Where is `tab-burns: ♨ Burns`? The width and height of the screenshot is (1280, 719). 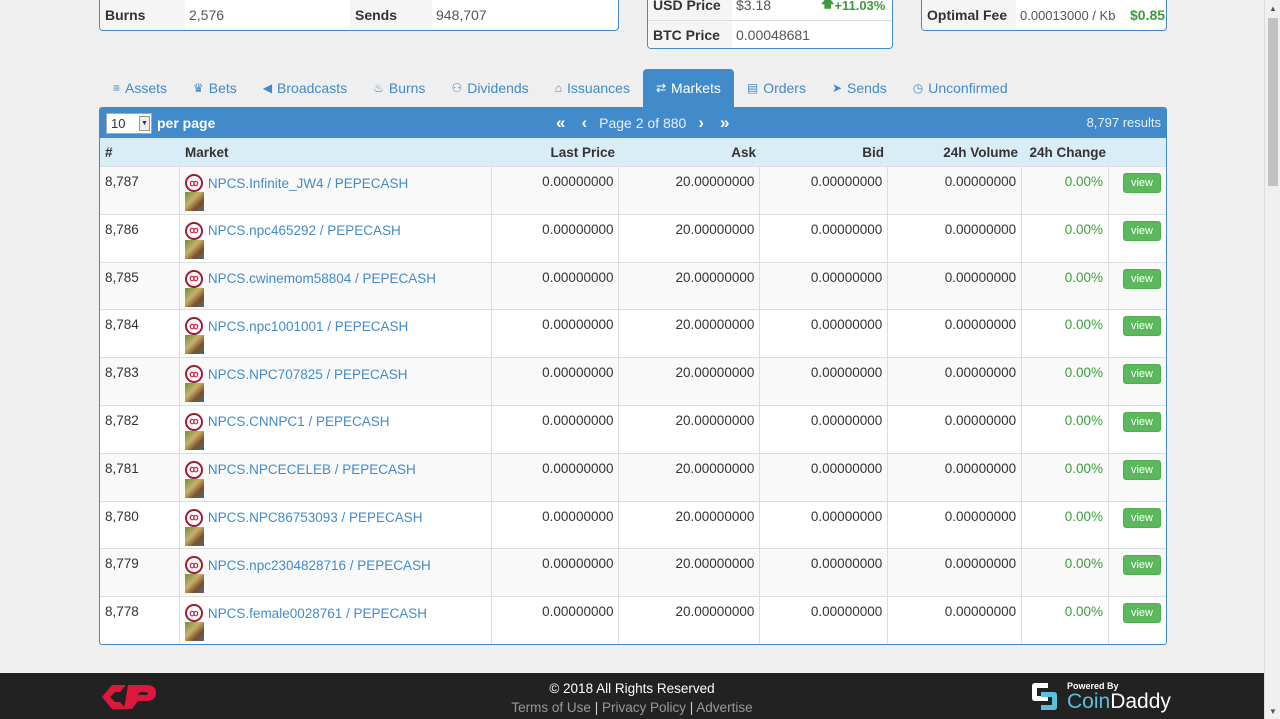
tab-burns: ♨ Burns is located at coordinates (399, 88).